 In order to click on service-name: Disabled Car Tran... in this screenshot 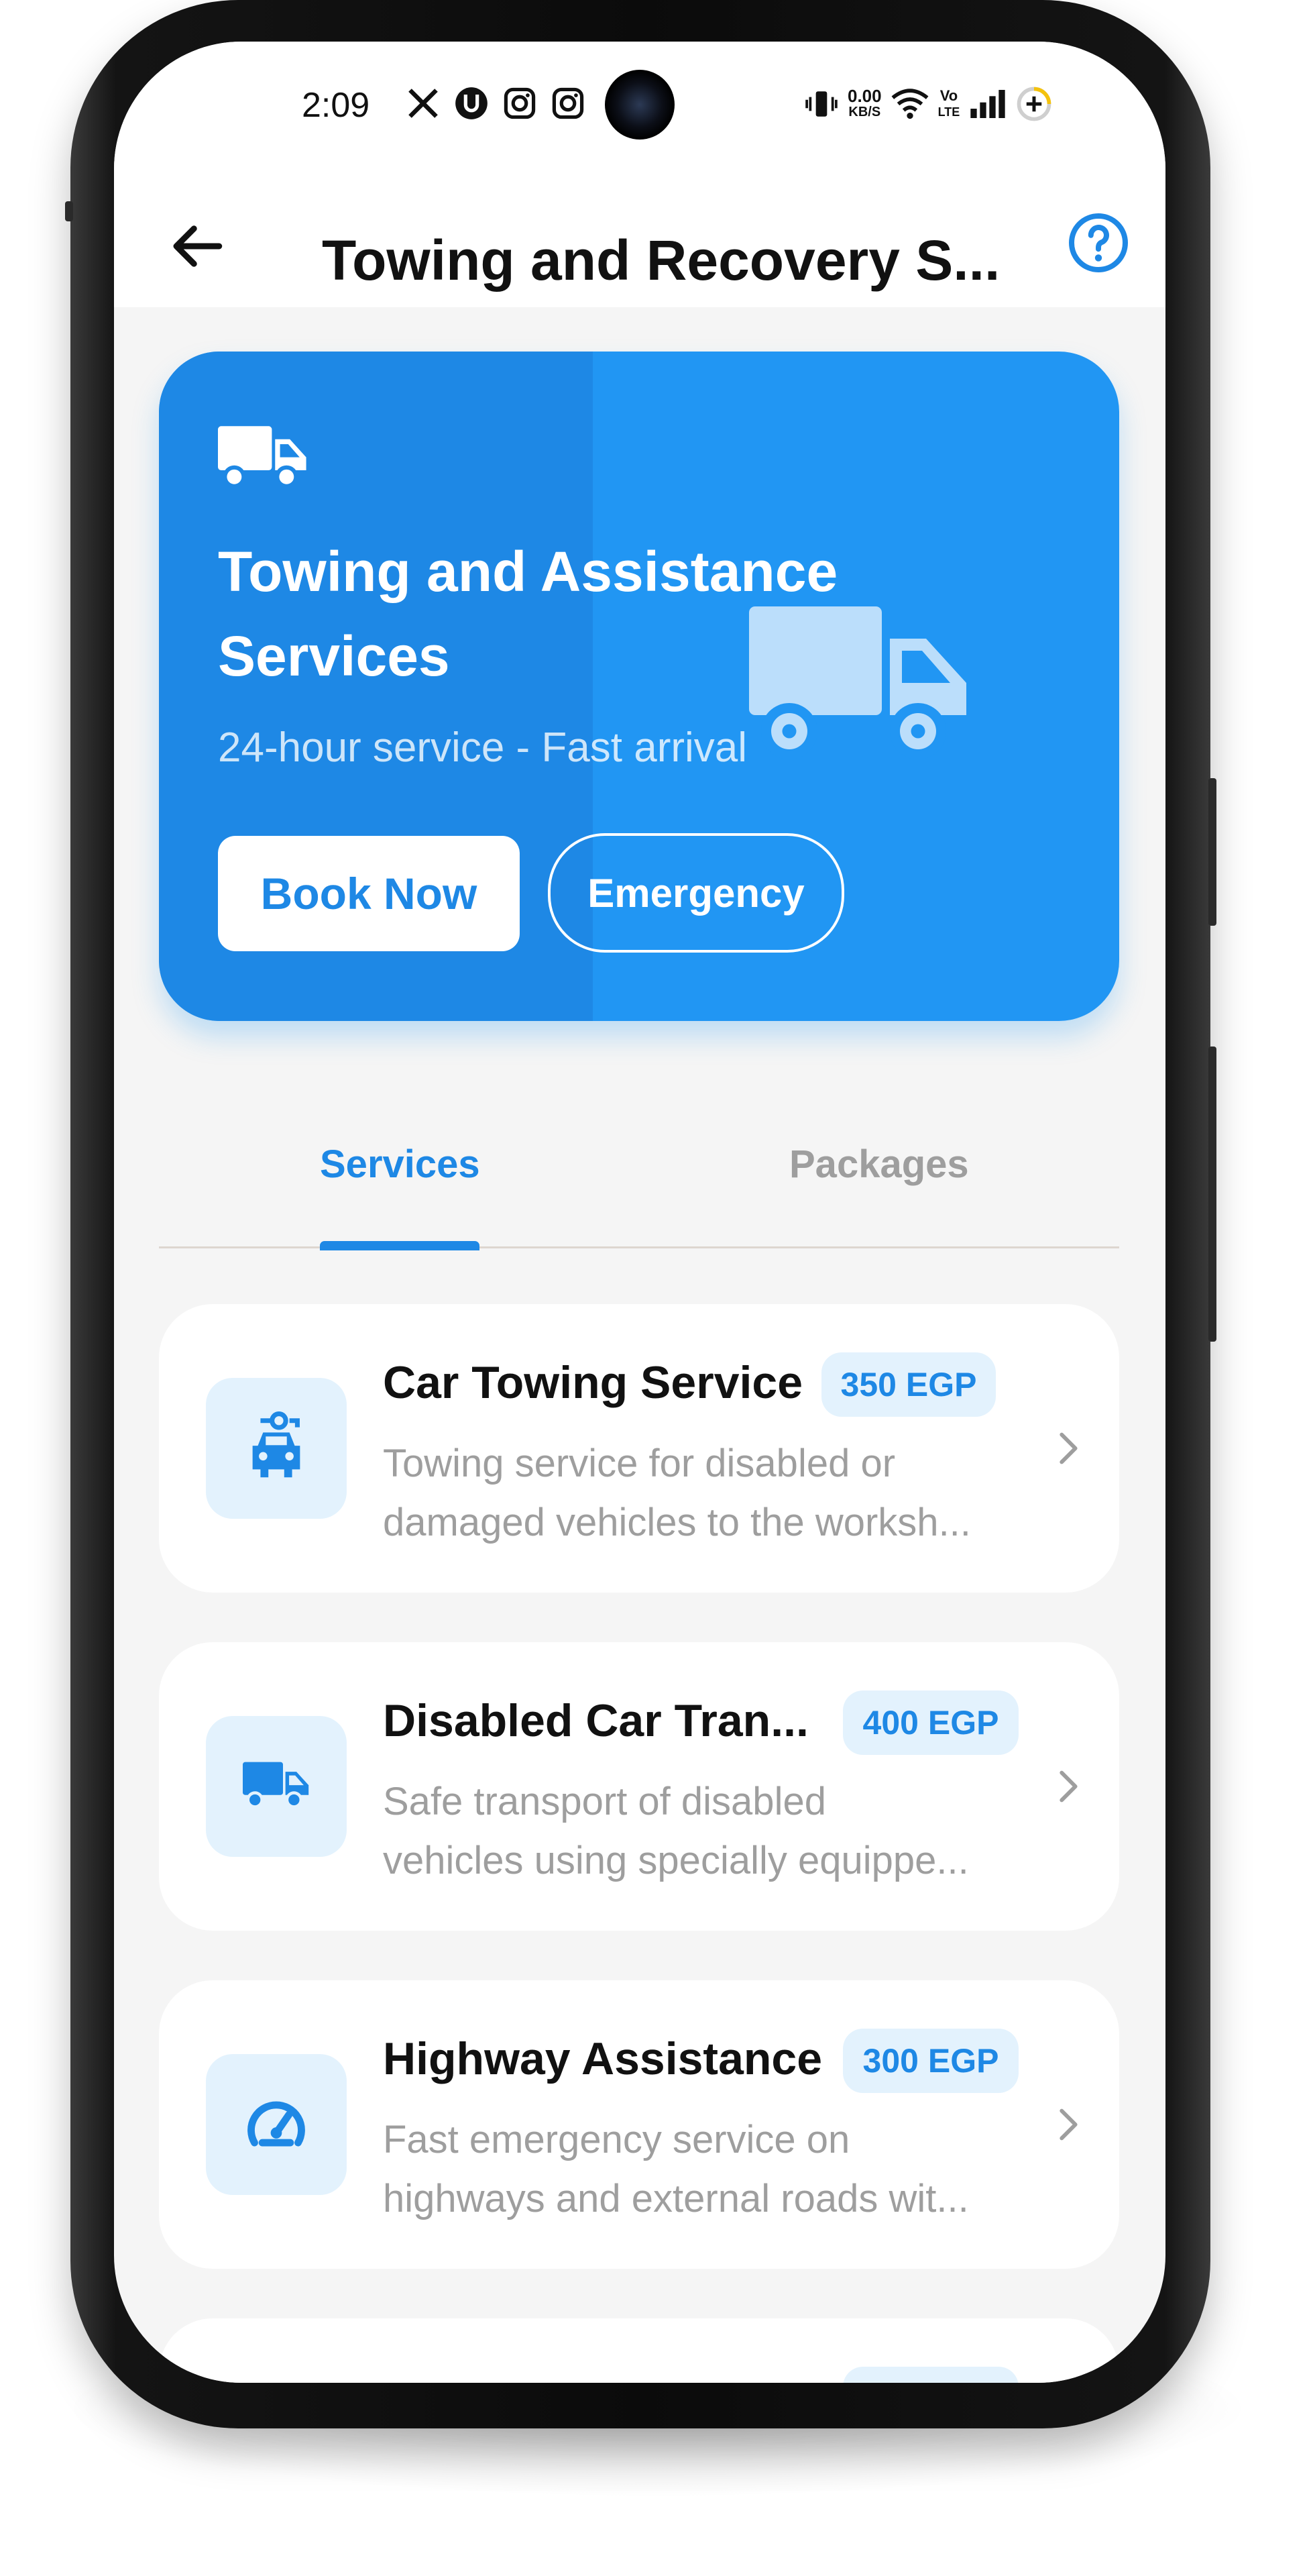, I will do `click(596, 1720)`.